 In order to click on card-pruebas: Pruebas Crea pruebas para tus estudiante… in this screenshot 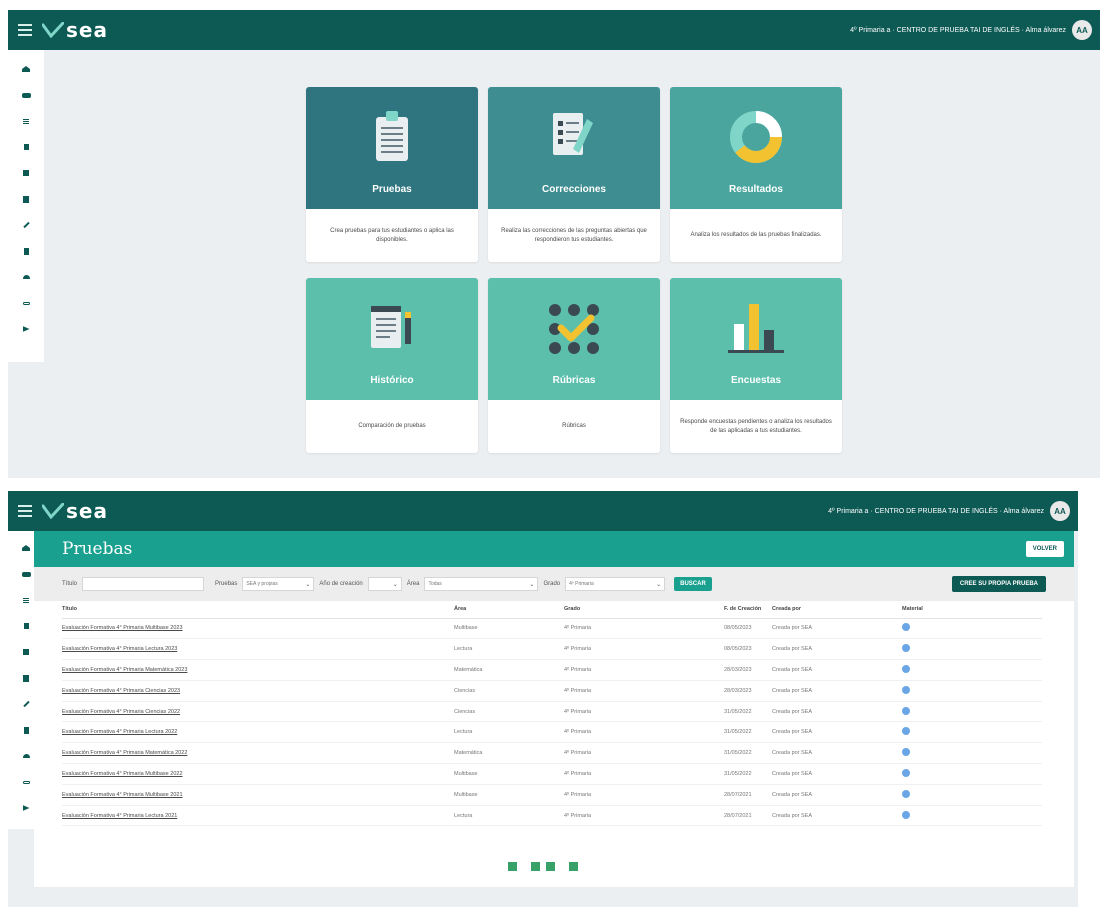, I will do `click(392, 174)`.